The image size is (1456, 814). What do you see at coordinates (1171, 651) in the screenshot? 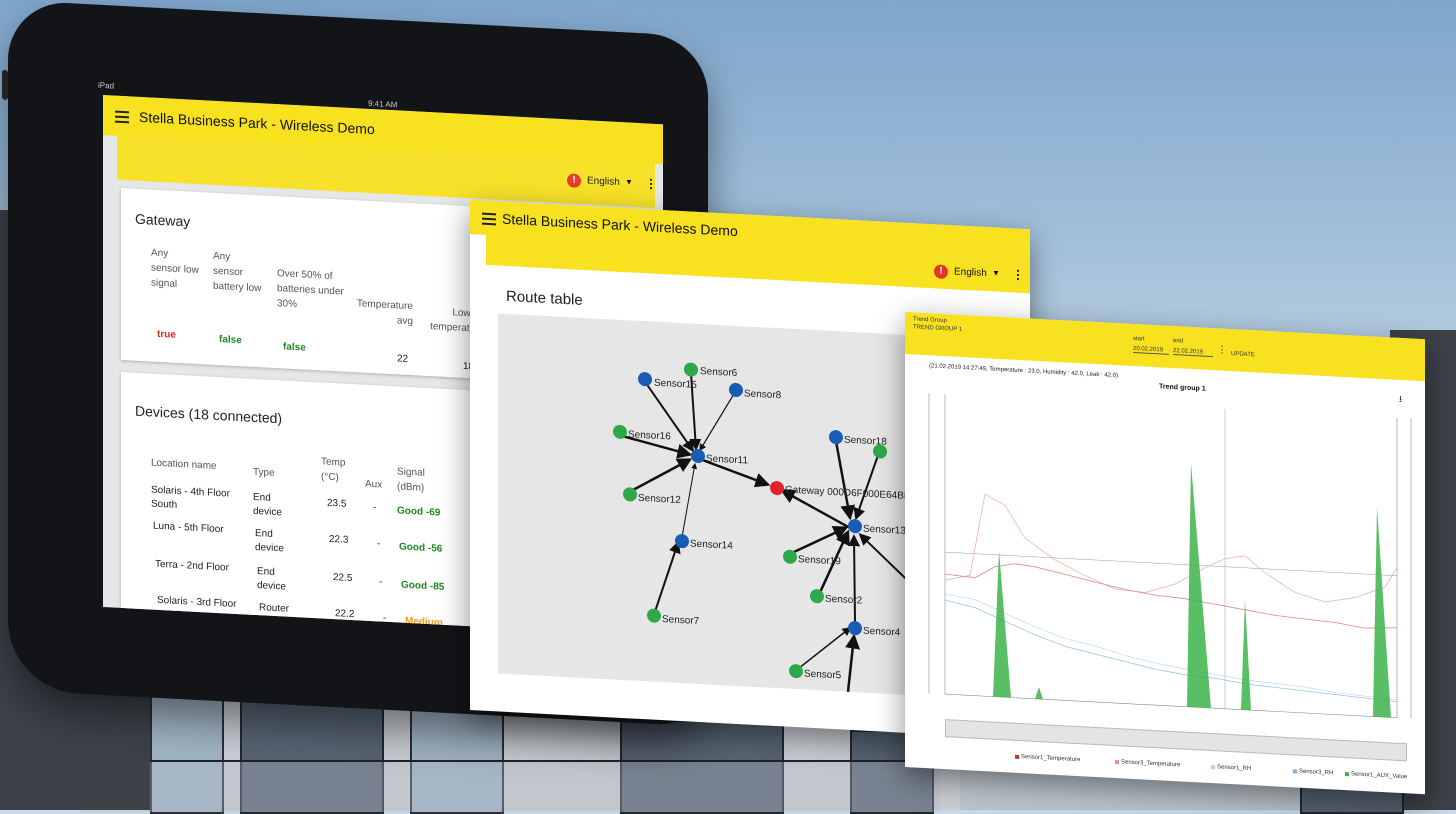
I see `series-sensor1-rh` at bounding box center [1171, 651].